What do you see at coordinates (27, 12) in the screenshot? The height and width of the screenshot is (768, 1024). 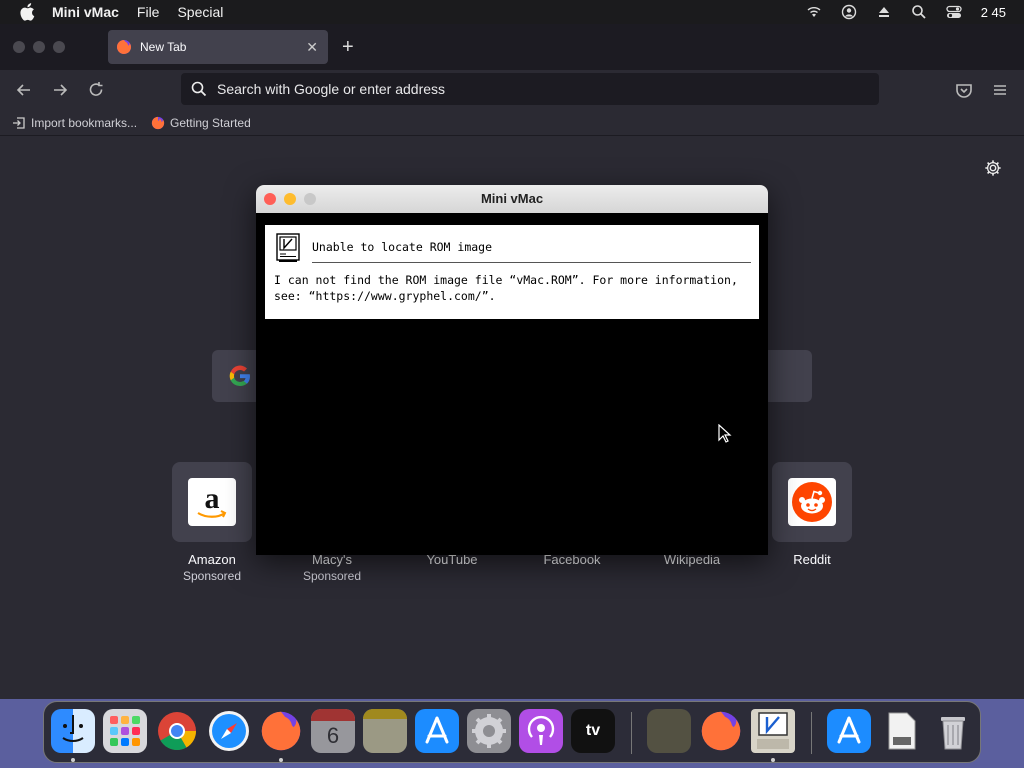 I see `apple-icon` at bounding box center [27, 12].